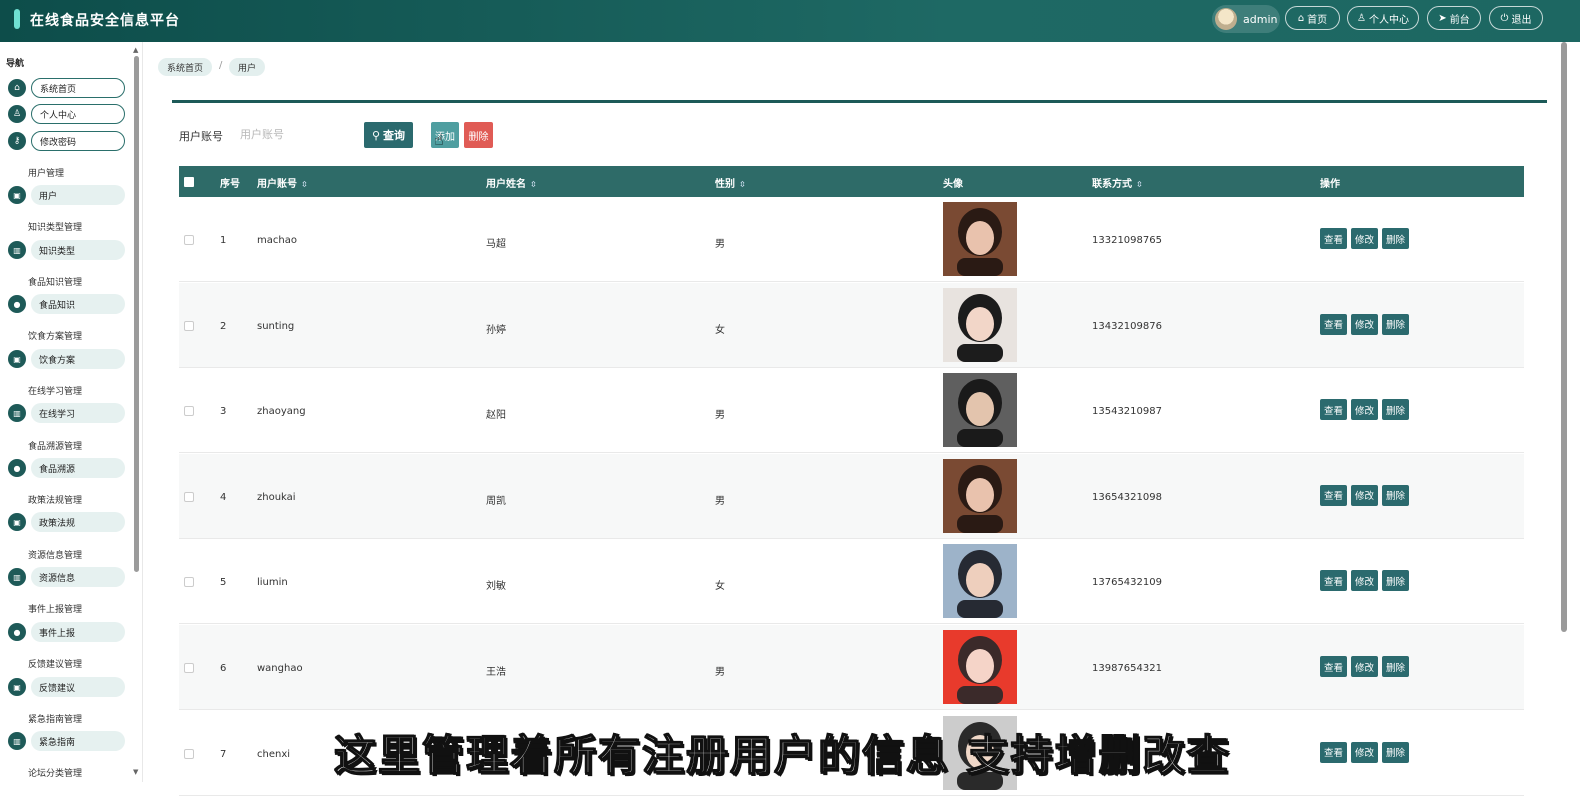  What do you see at coordinates (1564, 337) in the screenshot?
I see `page-scroll-thumb` at bounding box center [1564, 337].